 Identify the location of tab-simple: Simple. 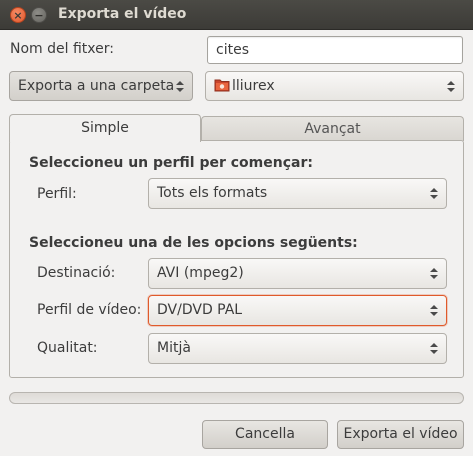
(105, 128).